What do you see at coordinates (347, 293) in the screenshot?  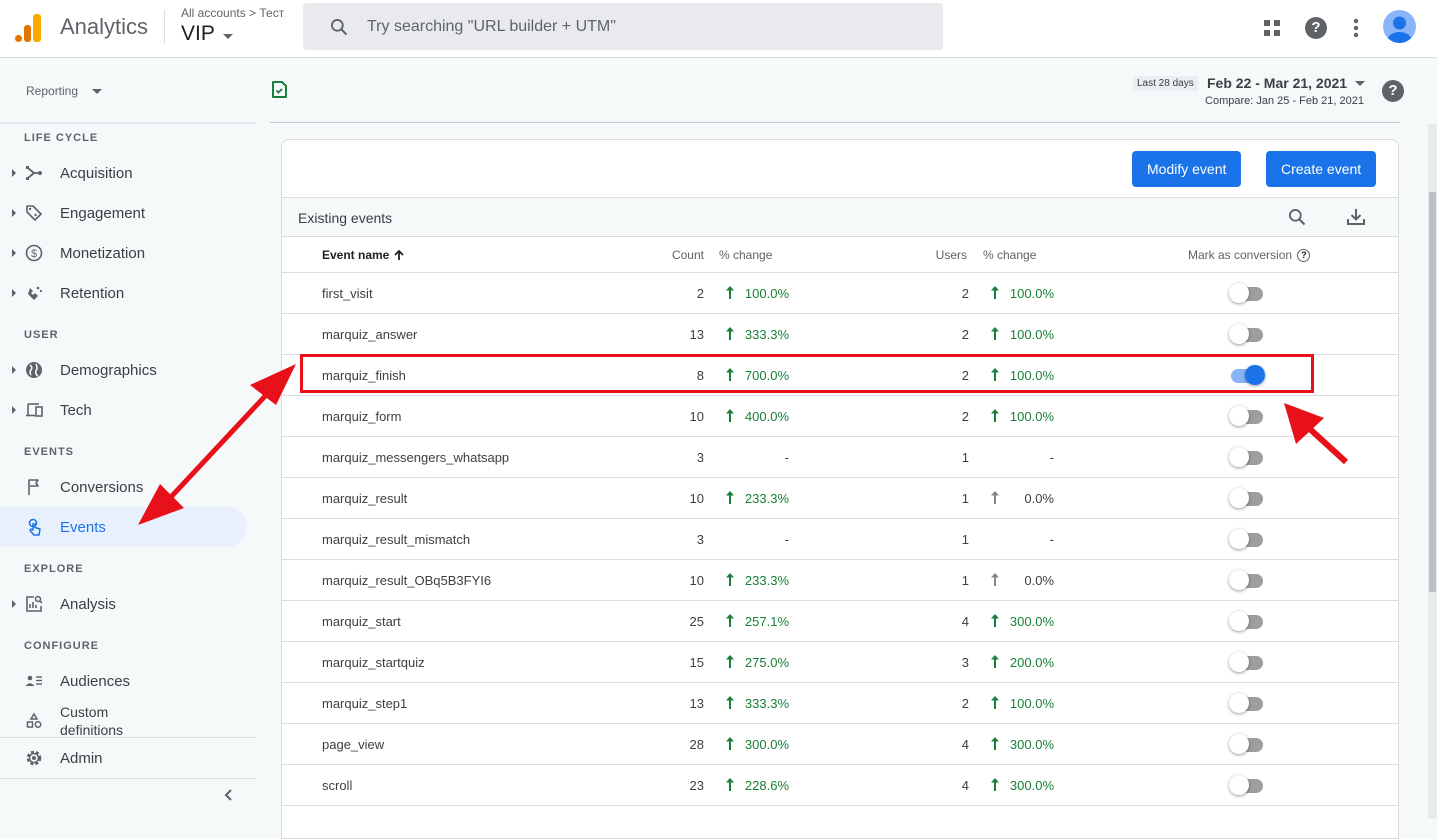 I see `event-name: first_visit` at bounding box center [347, 293].